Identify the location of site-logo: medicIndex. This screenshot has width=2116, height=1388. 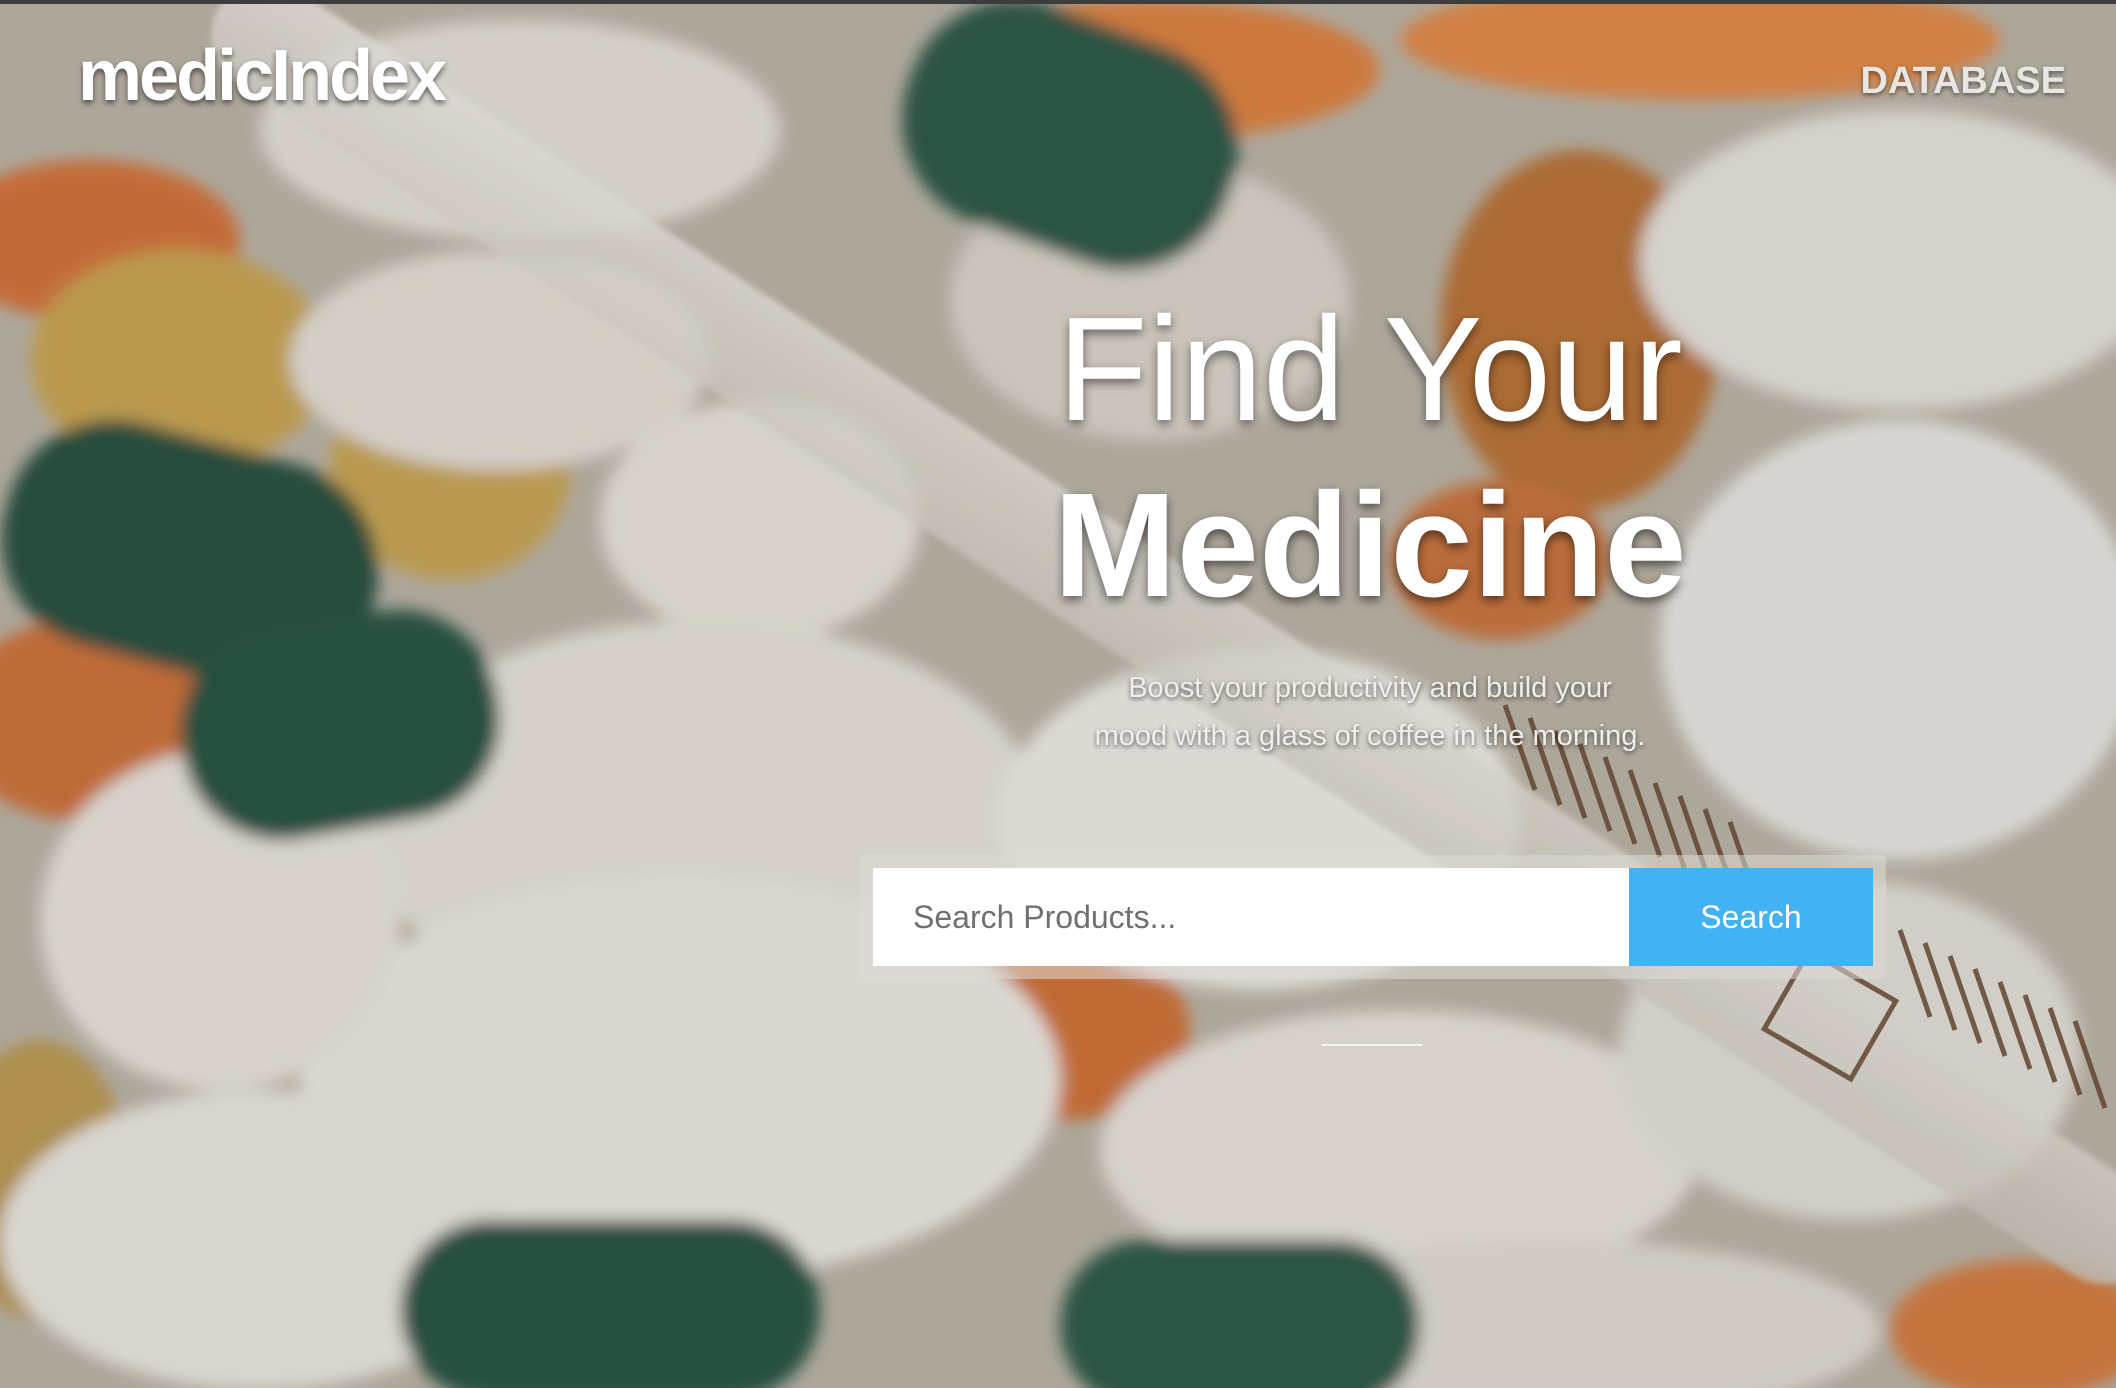
(262, 76).